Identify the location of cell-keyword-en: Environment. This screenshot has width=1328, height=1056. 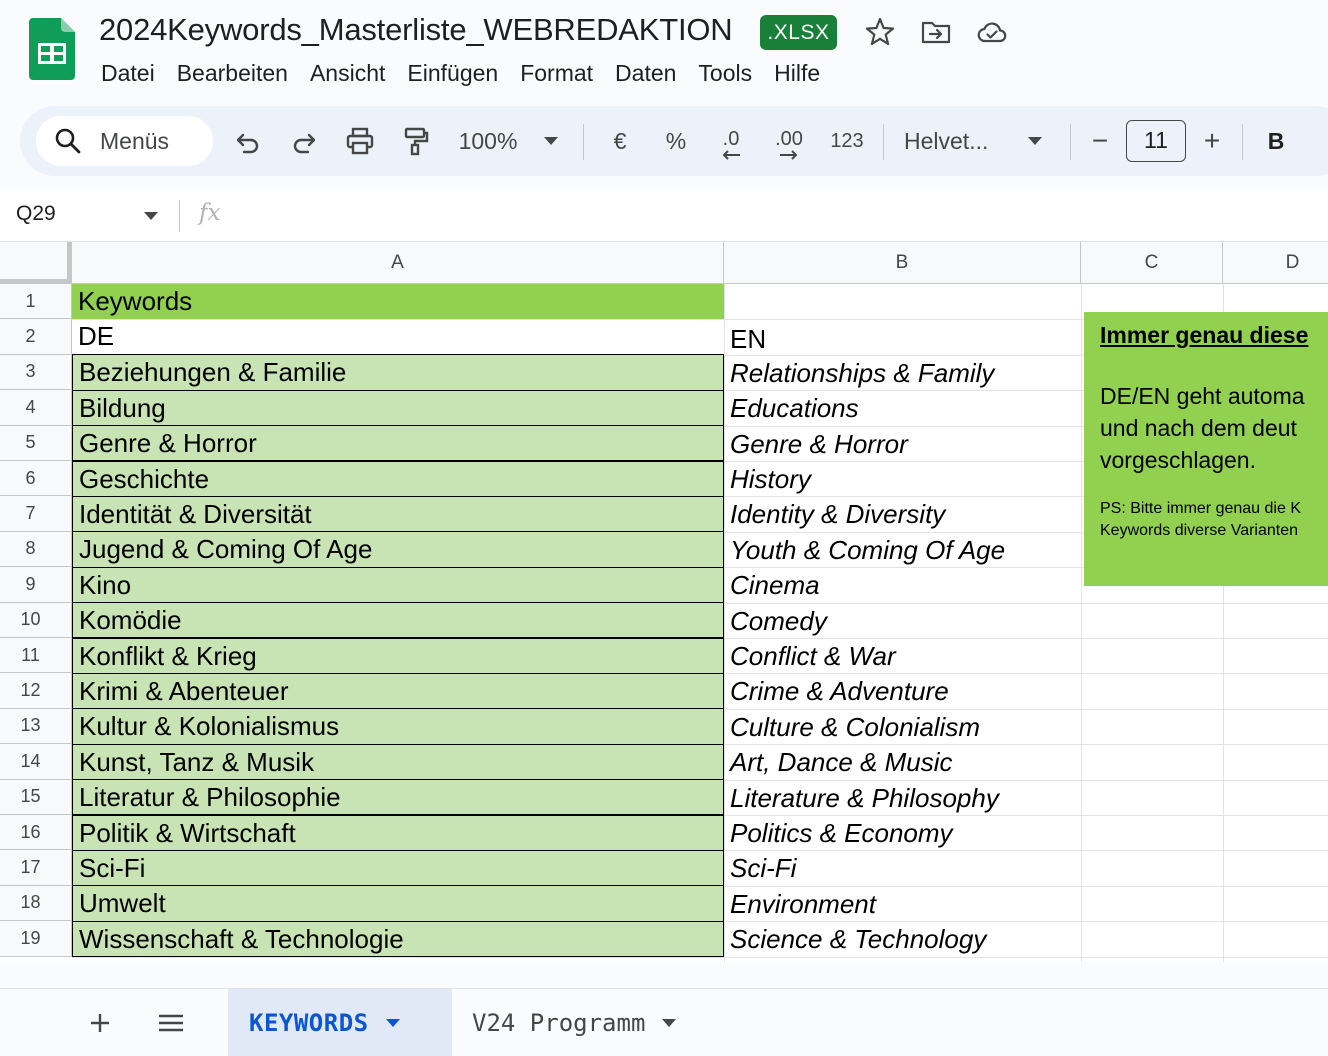
(902, 904).